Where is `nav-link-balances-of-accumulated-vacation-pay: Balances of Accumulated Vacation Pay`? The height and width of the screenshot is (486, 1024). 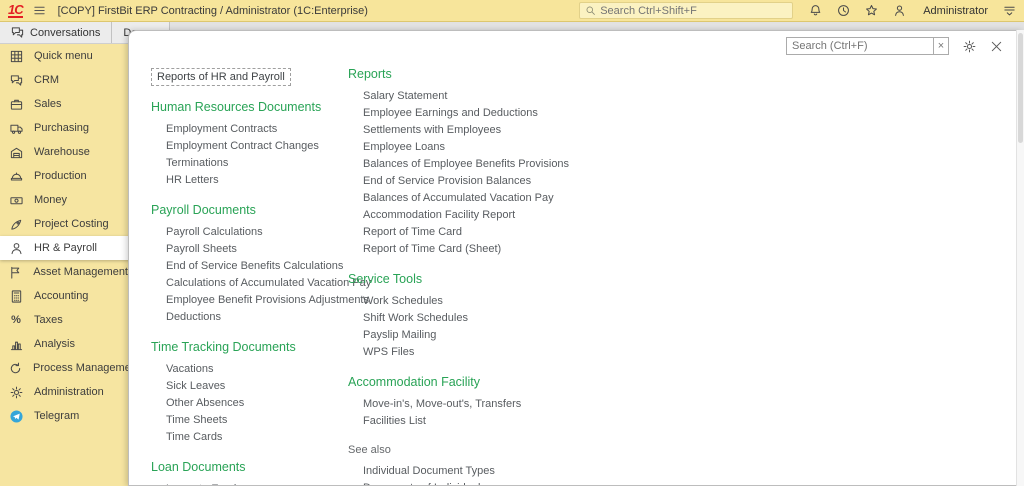
nav-link-balances-of-accumulated-vacation-pay: Balances of Accumulated Vacation Pay is located at coordinates (493, 198).